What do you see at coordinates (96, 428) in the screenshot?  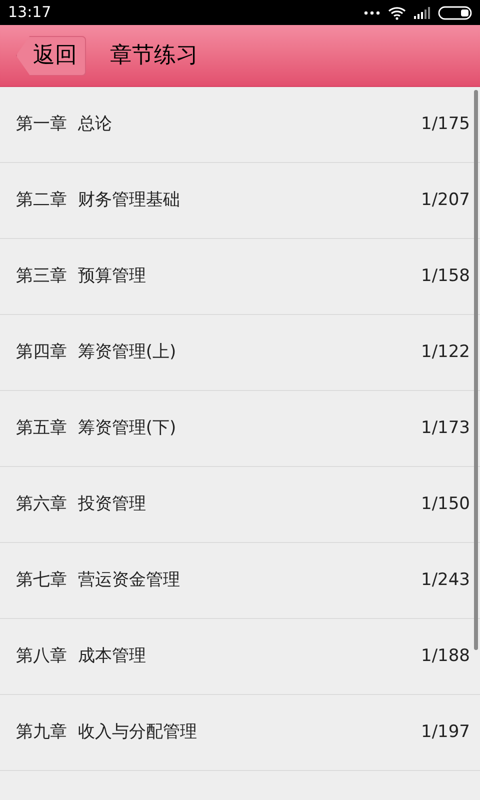 I see `chapter-title: 第五章 筹资管理(下)` at bounding box center [96, 428].